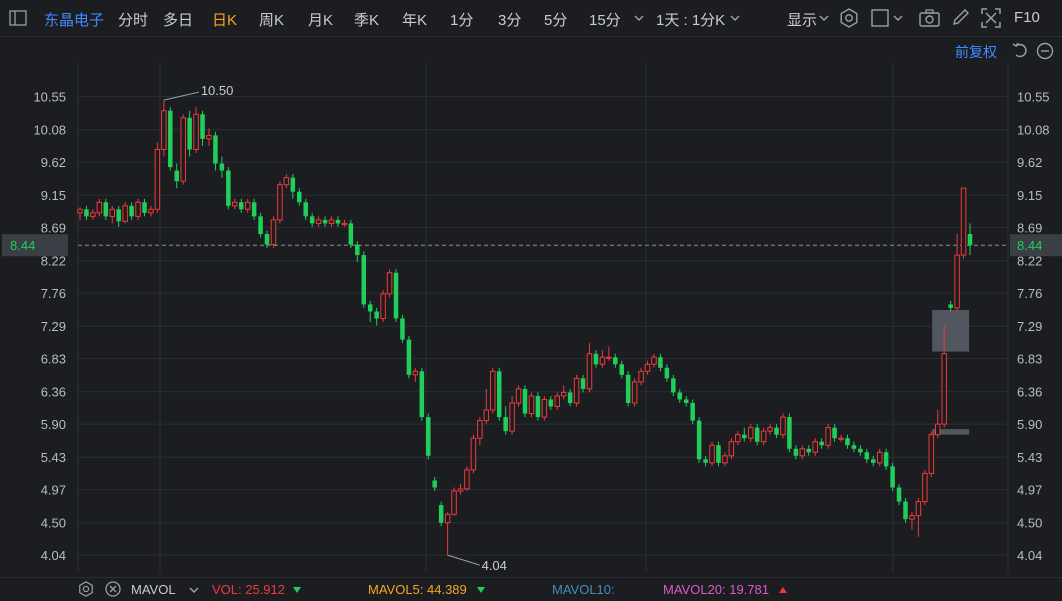 The width and height of the screenshot is (1062, 601). Describe the element at coordinates (86, 589) in the screenshot. I see `gear-icon` at that location.